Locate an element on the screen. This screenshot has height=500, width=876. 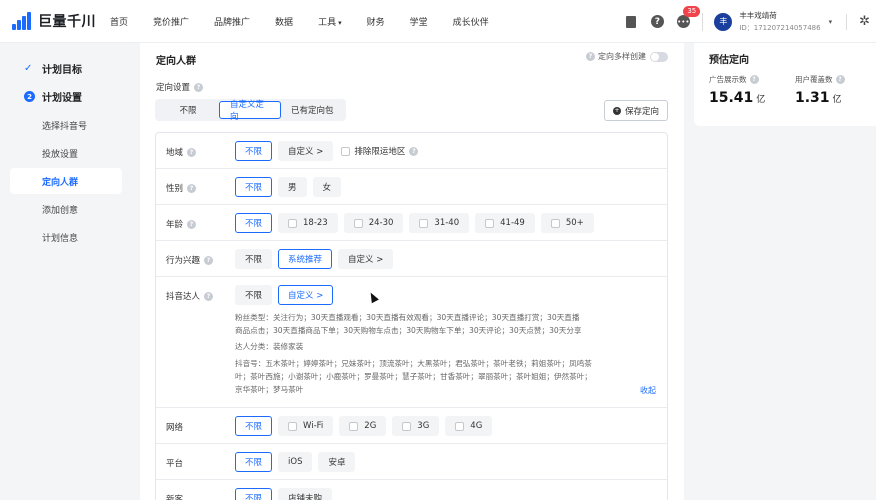
interest-option-system: 系统推荐 is located at coordinates (305, 259).